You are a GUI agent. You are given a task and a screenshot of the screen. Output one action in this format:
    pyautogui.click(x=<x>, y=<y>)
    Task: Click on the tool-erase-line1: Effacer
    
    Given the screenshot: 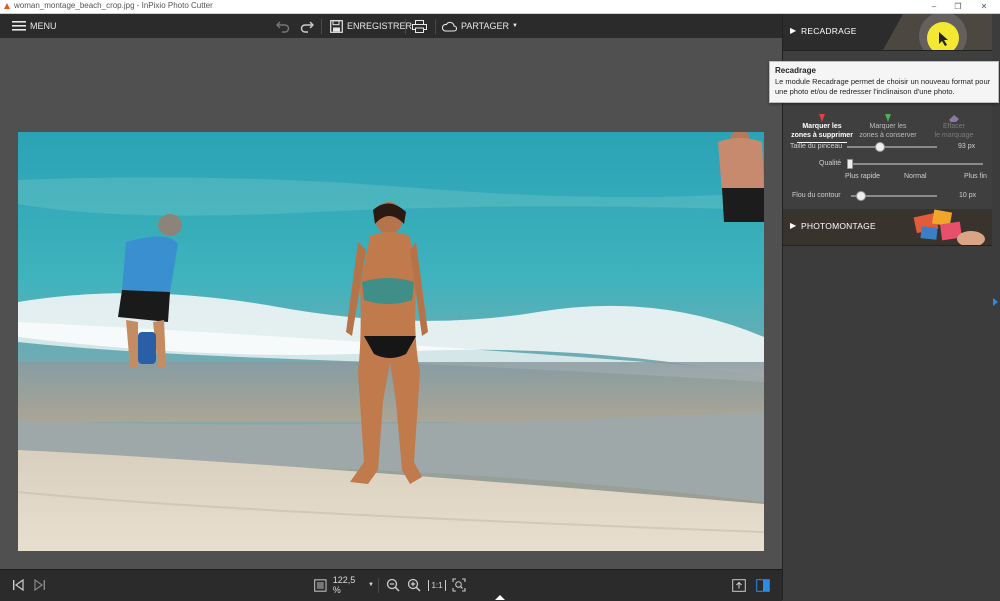 What is the action you would take?
    pyautogui.click(x=954, y=126)
    